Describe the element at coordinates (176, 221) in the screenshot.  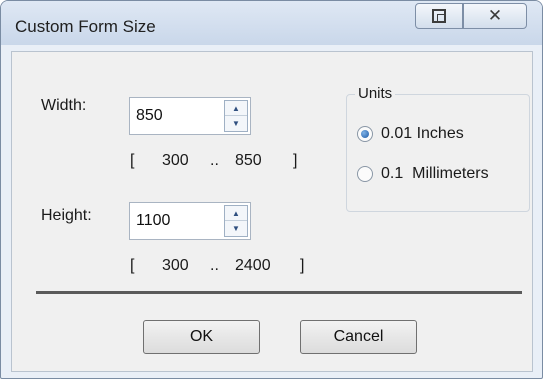
I see `height-input` at that location.